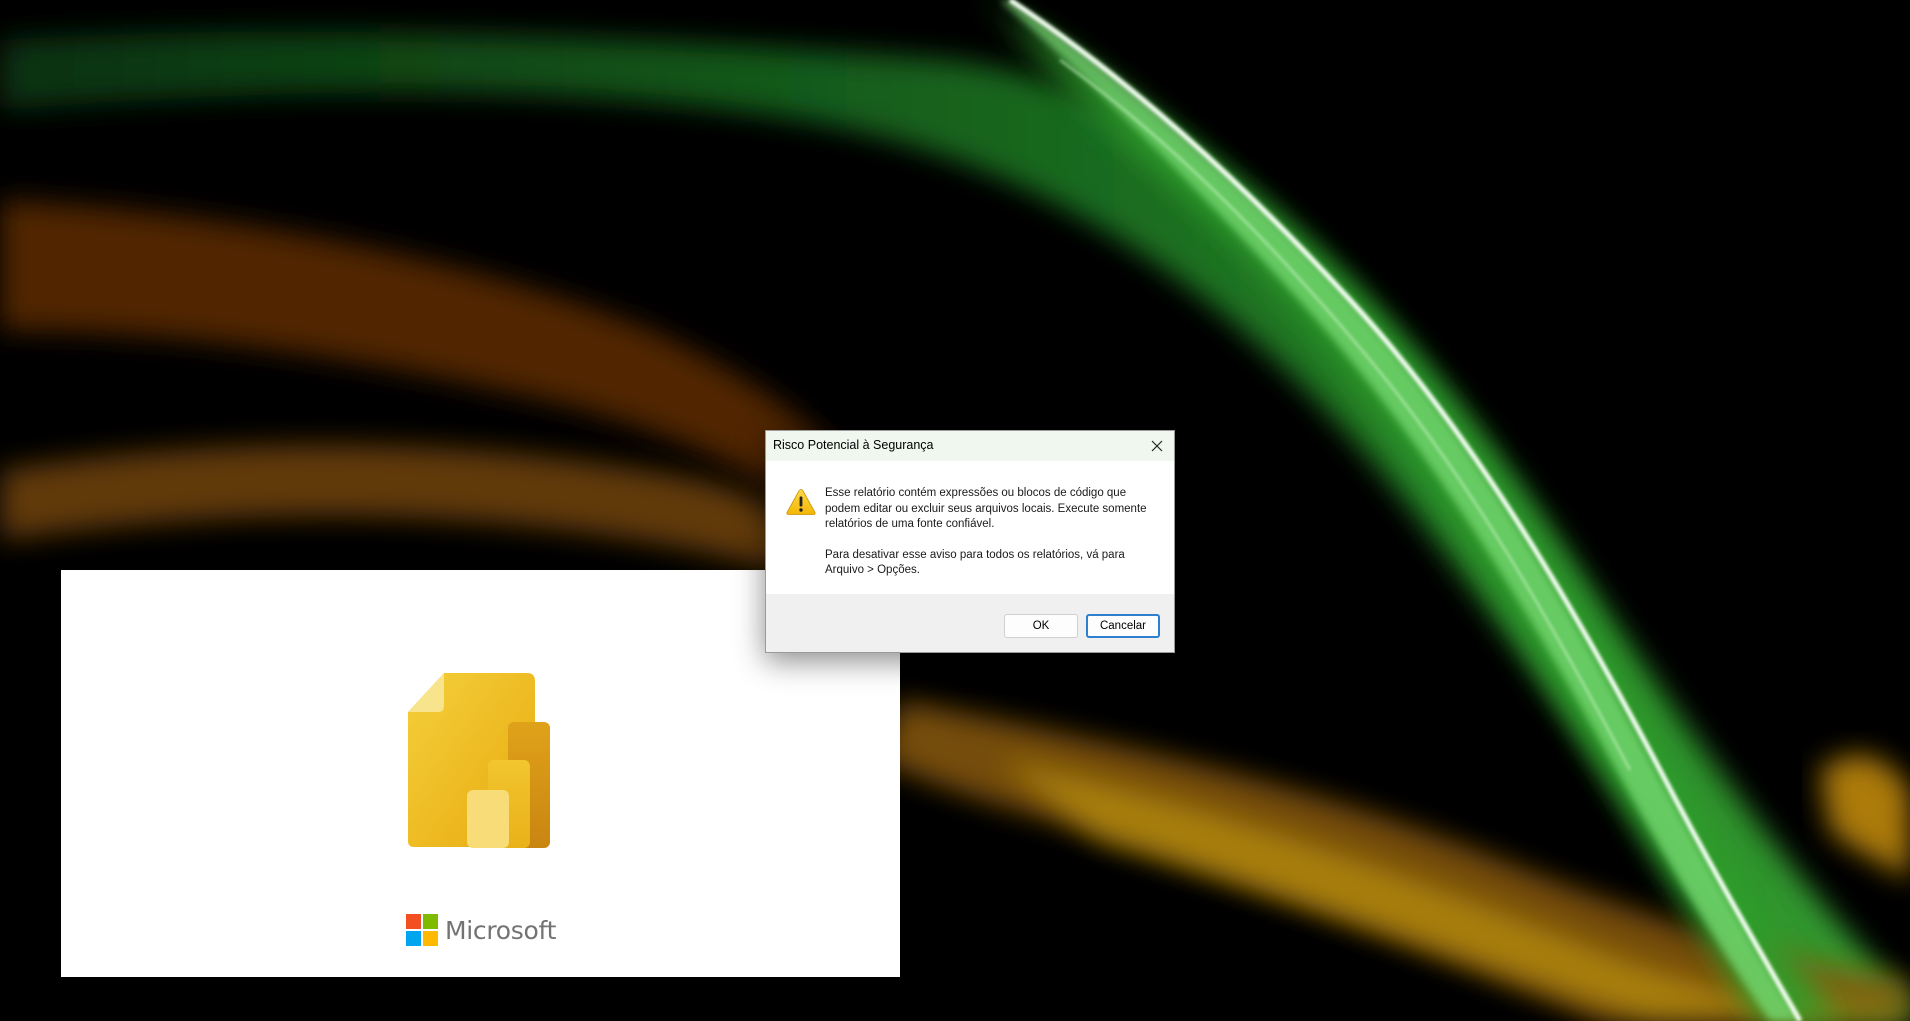  Describe the element at coordinates (422, 930) in the screenshot. I see `microsoft-logo-icon` at that location.